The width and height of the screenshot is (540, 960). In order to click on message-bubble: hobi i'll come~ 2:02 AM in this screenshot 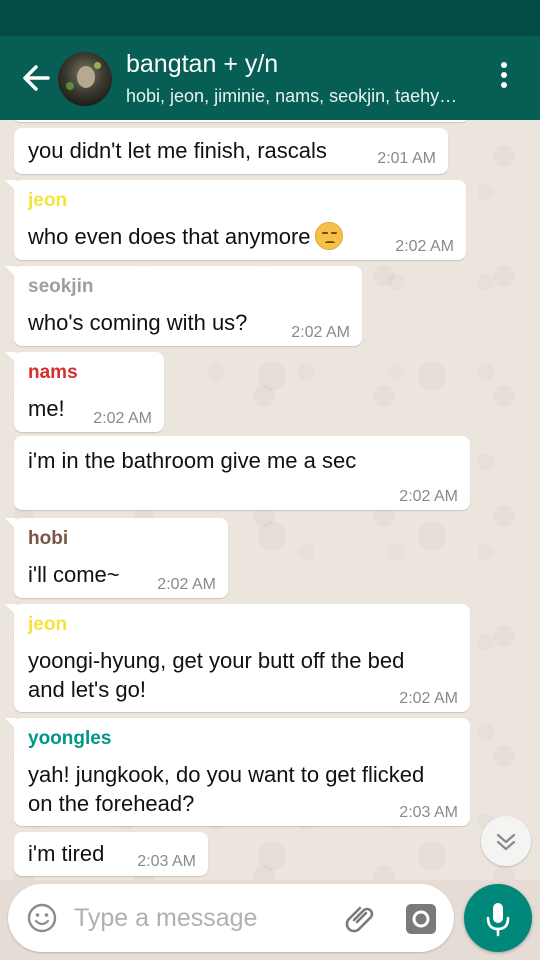, I will do `click(116, 558)`.